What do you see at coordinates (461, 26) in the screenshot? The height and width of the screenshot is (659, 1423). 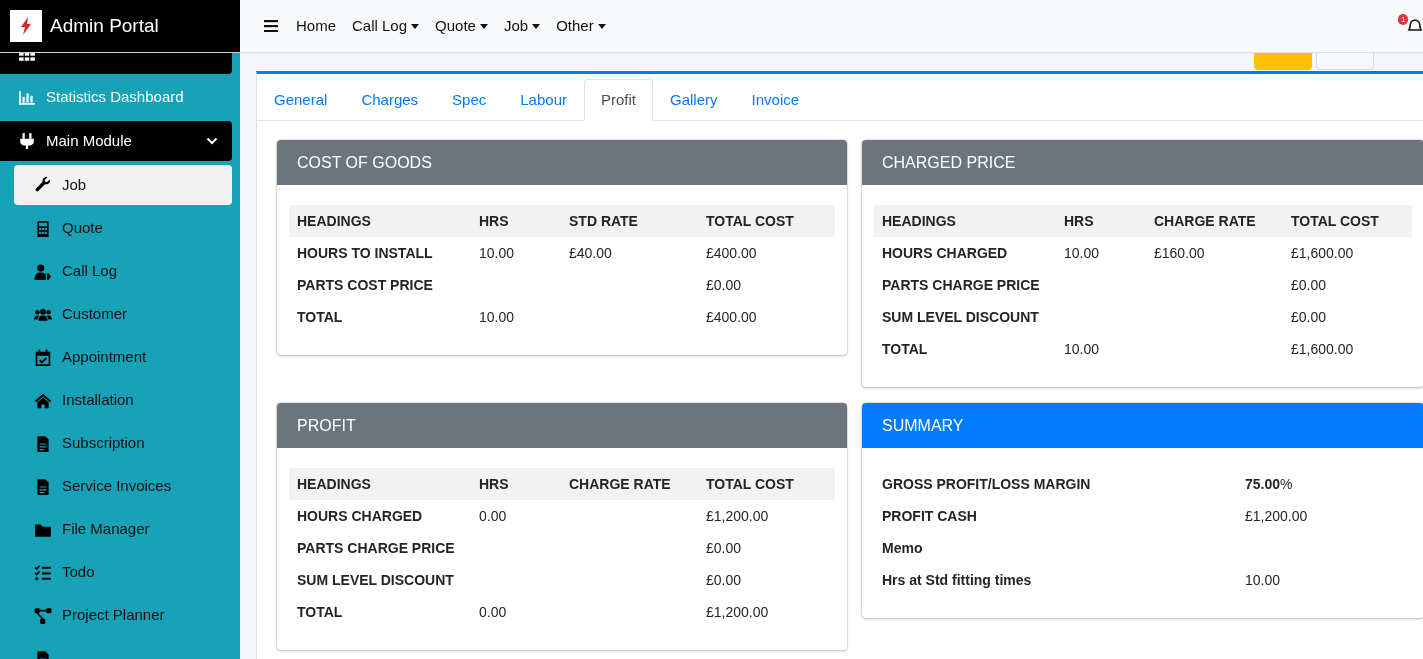 I see `nav-link: Quote` at bounding box center [461, 26].